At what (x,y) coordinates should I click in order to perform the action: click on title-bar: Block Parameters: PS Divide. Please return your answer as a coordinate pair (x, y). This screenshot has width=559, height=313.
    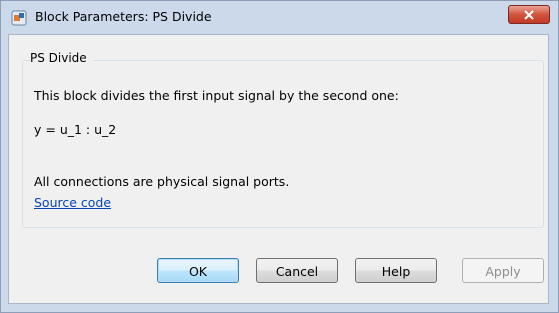
    Looking at the image, I should click on (279, 18).